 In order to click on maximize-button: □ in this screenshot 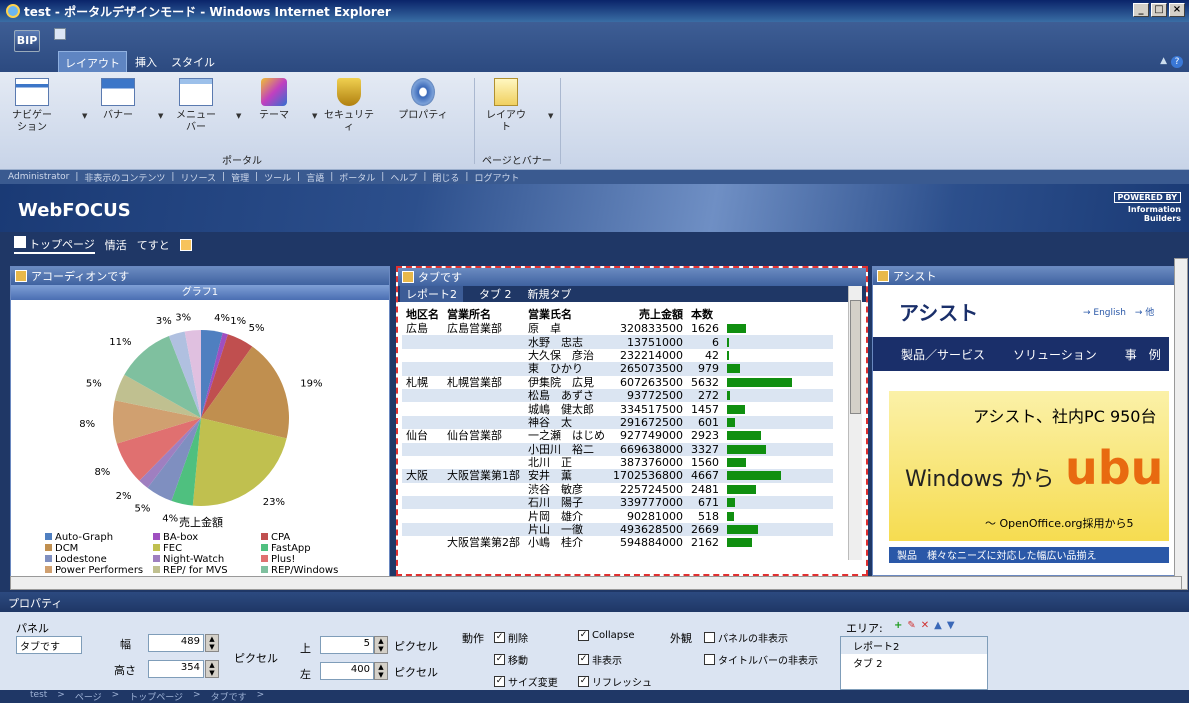, I will do `click(1159, 10)`.